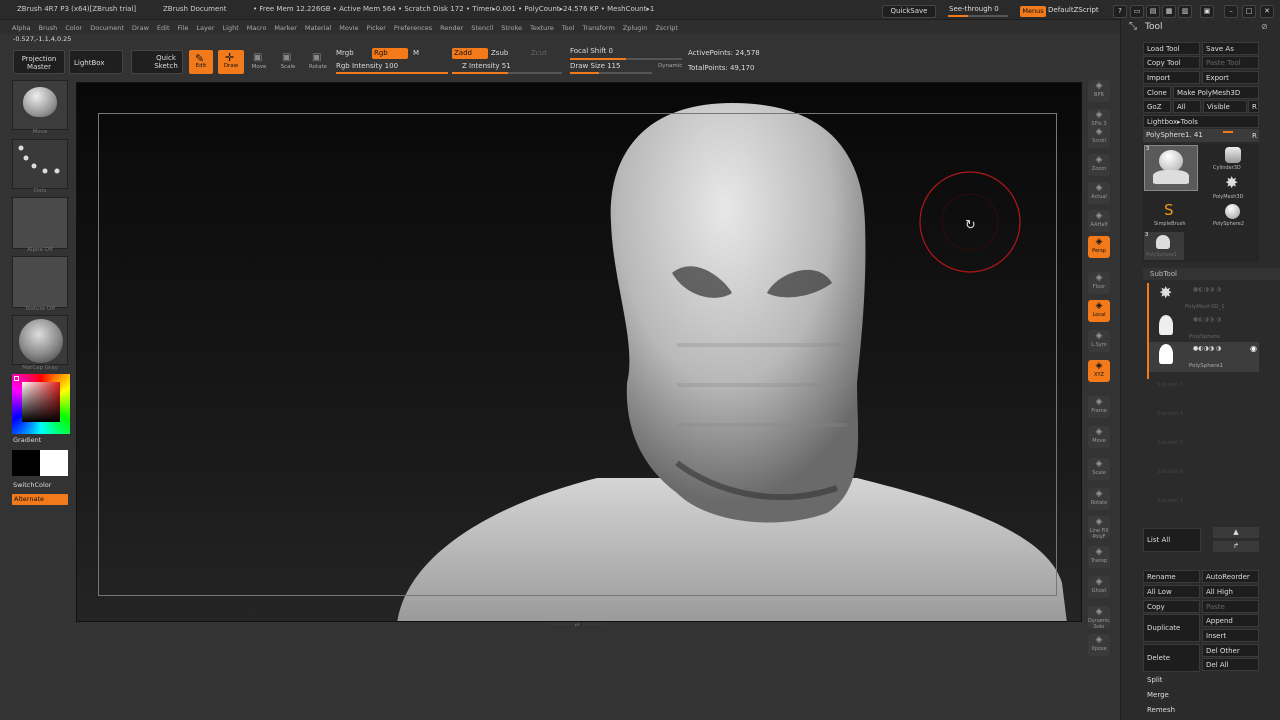 This screenshot has width=1280, height=720. Describe the element at coordinates (1206, 328) in the screenshot. I see `subtool-row-polysphere: ●◐◑◑ ◑ PolySphere` at that location.